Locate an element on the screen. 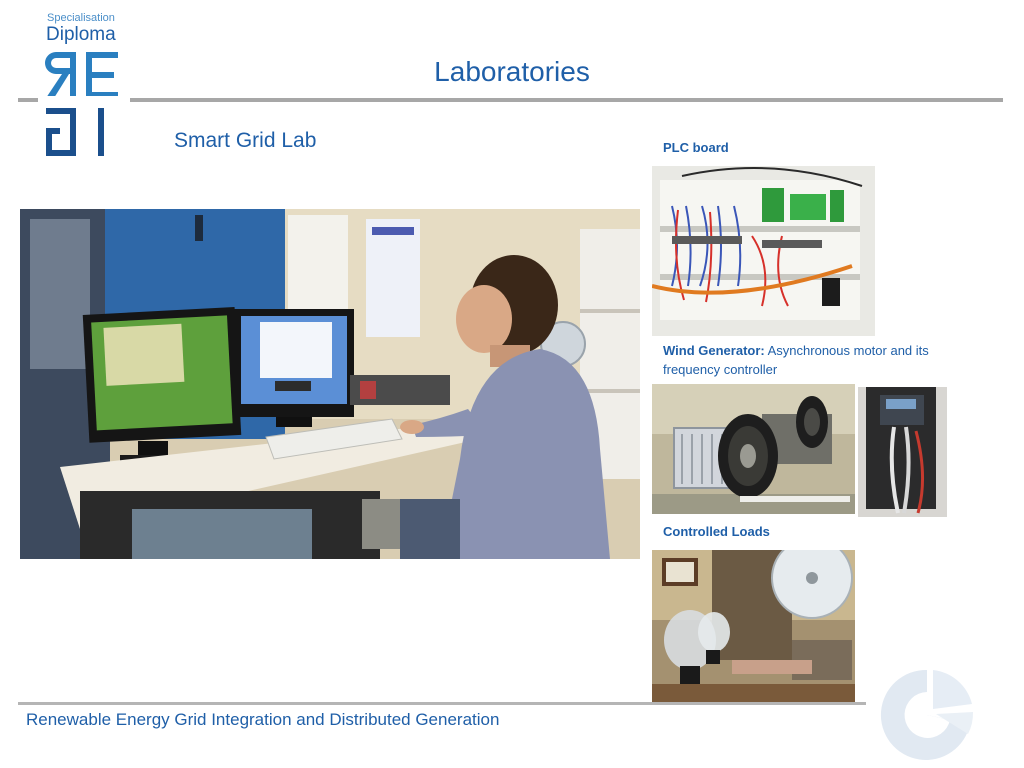 This screenshot has height=768, width=1024. bottom-divider is located at coordinates (442, 703).